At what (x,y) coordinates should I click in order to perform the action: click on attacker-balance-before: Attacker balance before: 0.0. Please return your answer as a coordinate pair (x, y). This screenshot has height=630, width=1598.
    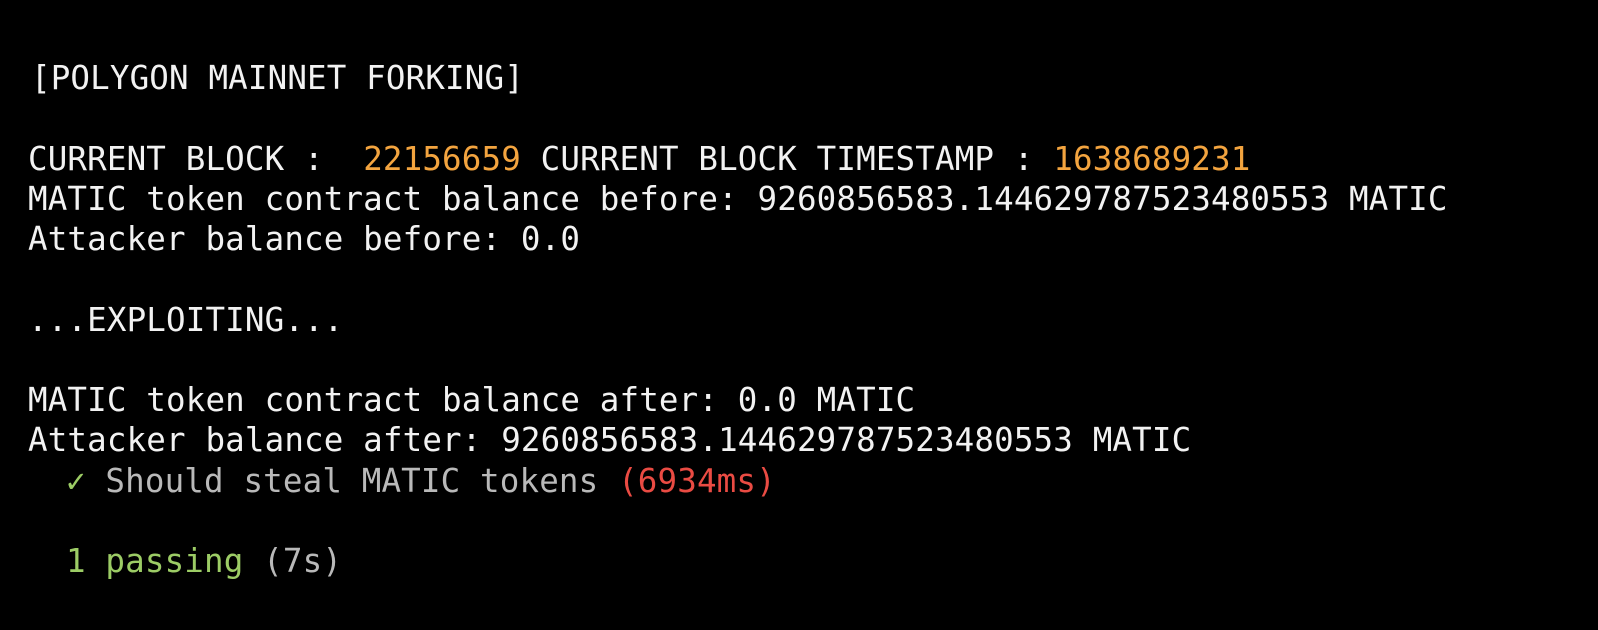
    Looking at the image, I should click on (304, 239).